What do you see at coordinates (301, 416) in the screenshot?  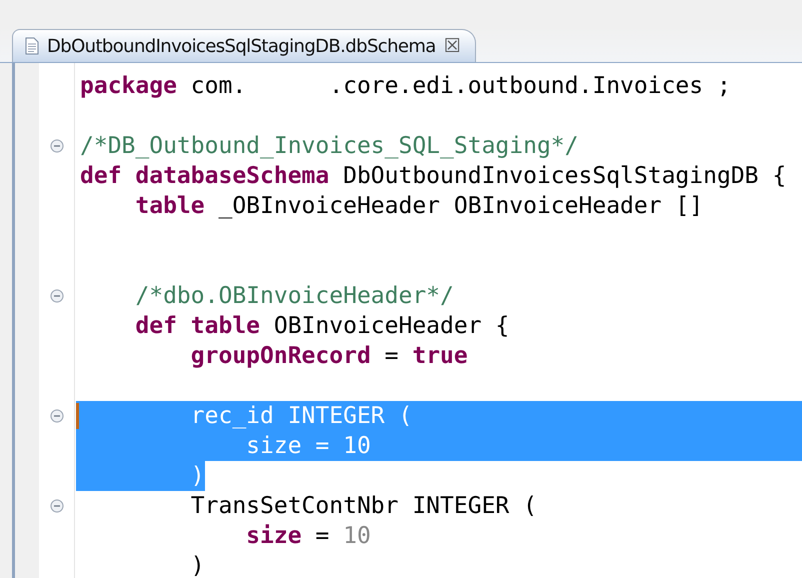 I see `code-line: rec_id INTEGER (` at bounding box center [301, 416].